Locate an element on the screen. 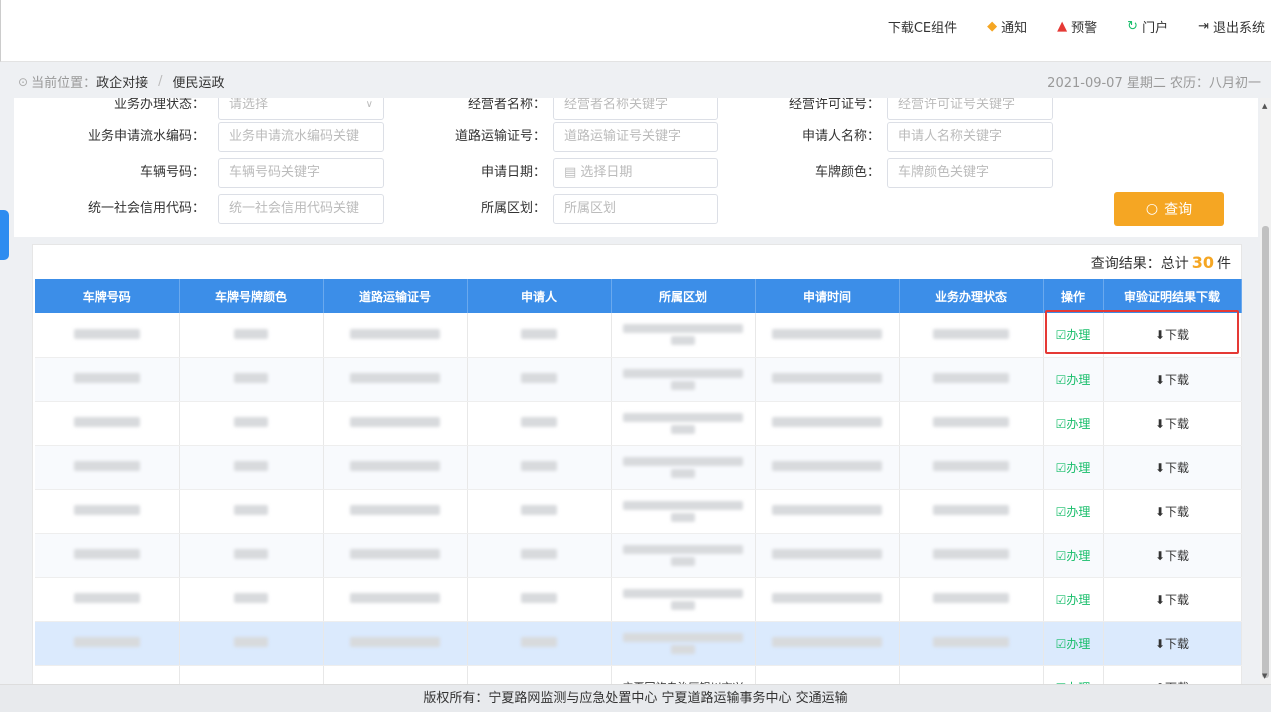  breadcrumb-level1: 政企对接 is located at coordinates (122, 81).